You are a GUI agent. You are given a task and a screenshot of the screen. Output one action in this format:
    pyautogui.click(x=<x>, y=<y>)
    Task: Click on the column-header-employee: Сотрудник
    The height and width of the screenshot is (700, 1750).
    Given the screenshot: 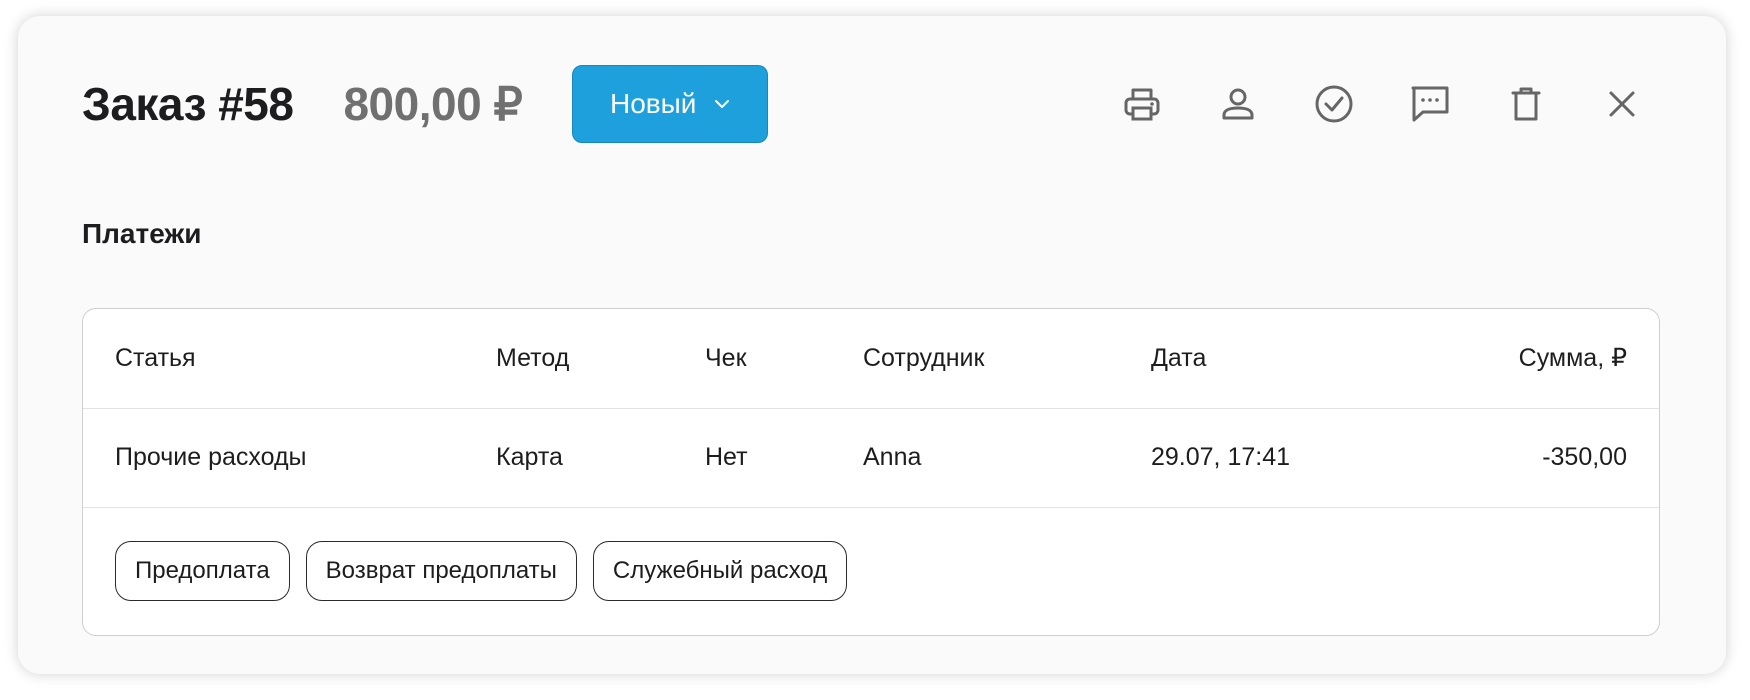 What is the action you would take?
    pyautogui.click(x=924, y=358)
    